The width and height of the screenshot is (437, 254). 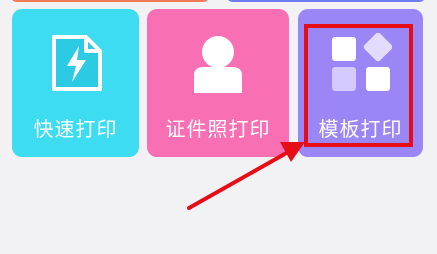 What do you see at coordinates (218, 129) in the screenshot?
I see `id-photo-print-label: 证件照打印` at bounding box center [218, 129].